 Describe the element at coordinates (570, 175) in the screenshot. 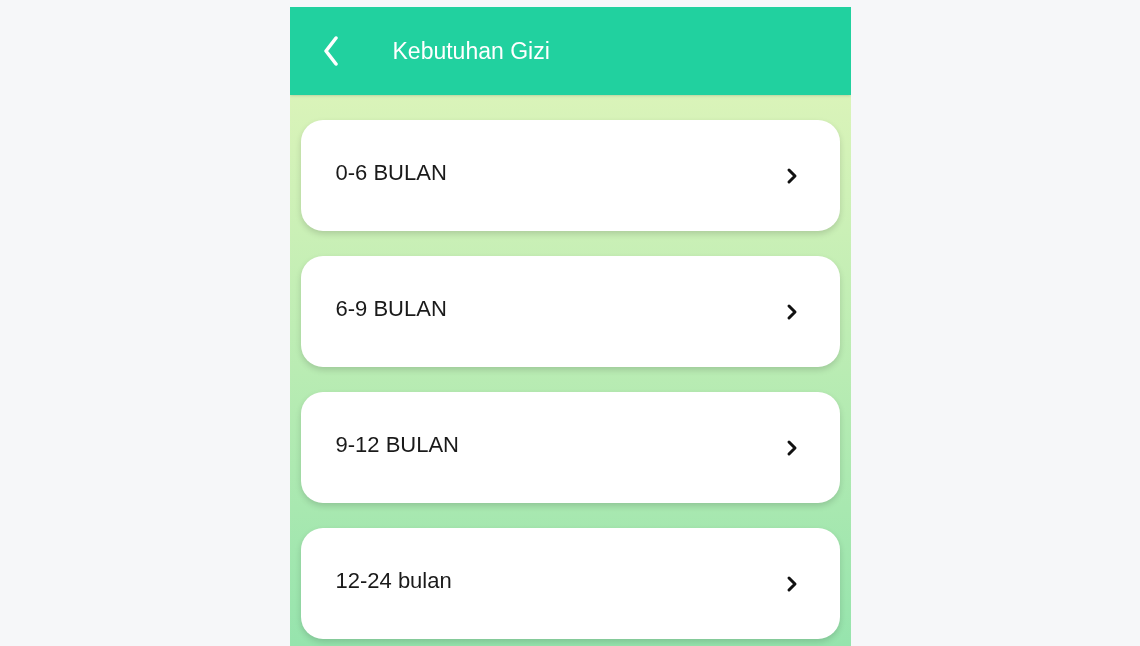

I see `menu-item: 0-6 BULAN` at that location.